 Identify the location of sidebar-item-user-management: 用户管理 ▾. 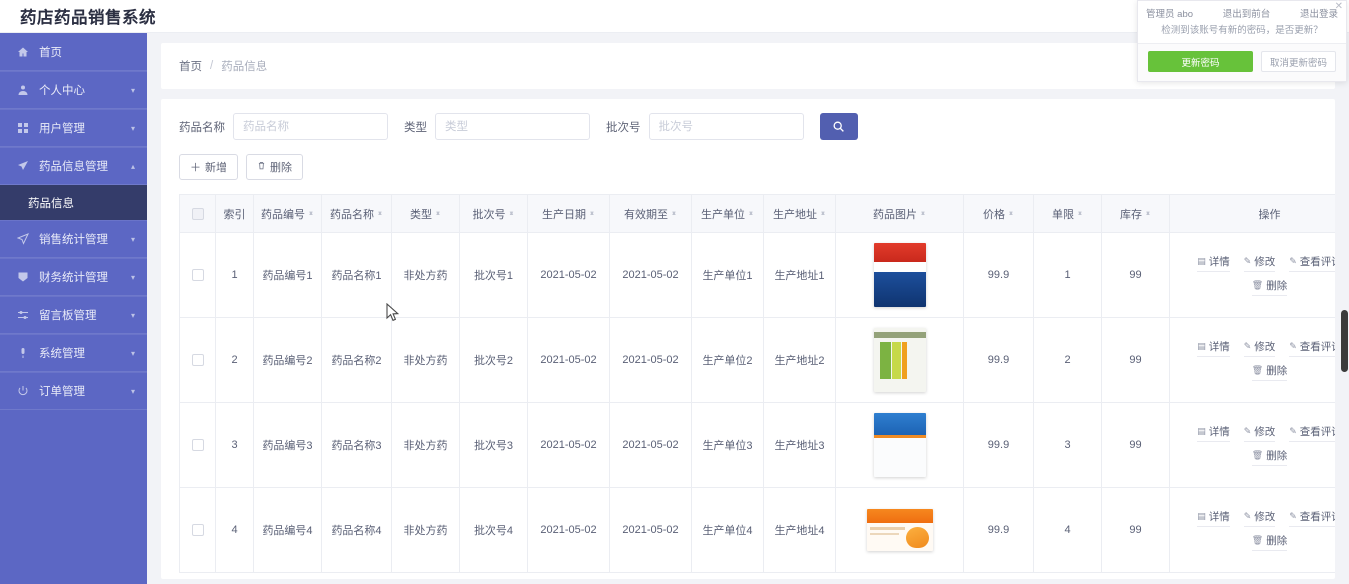
(73, 128).